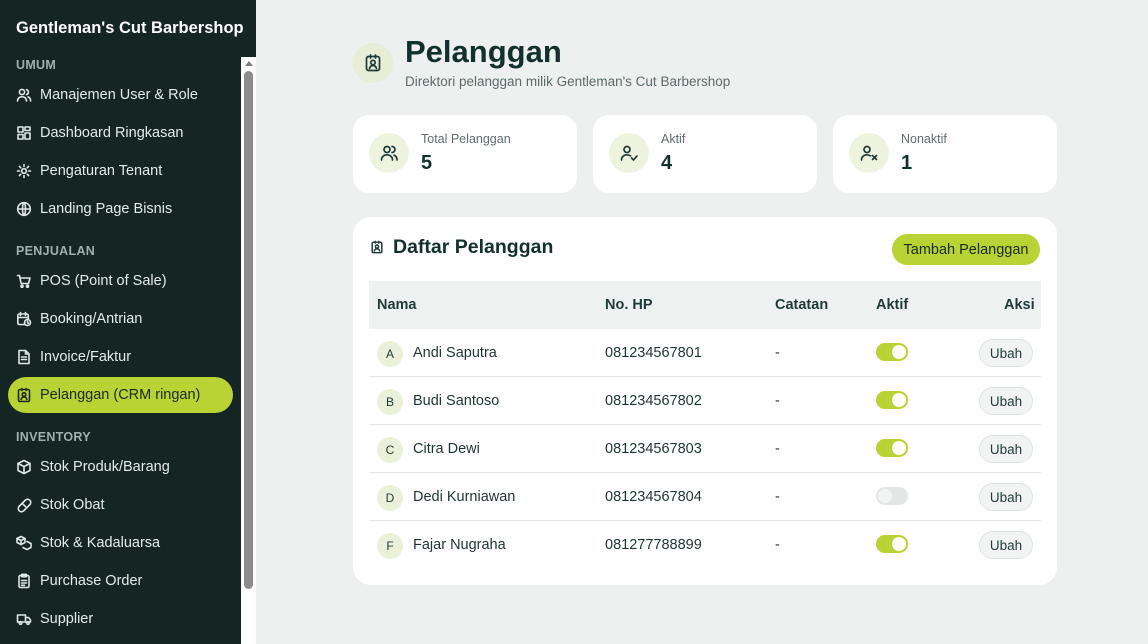 The image size is (1148, 644). What do you see at coordinates (924, 139) in the screenshot?
I see `stat-label: Nonaktif` at bounding box center [924, 139].